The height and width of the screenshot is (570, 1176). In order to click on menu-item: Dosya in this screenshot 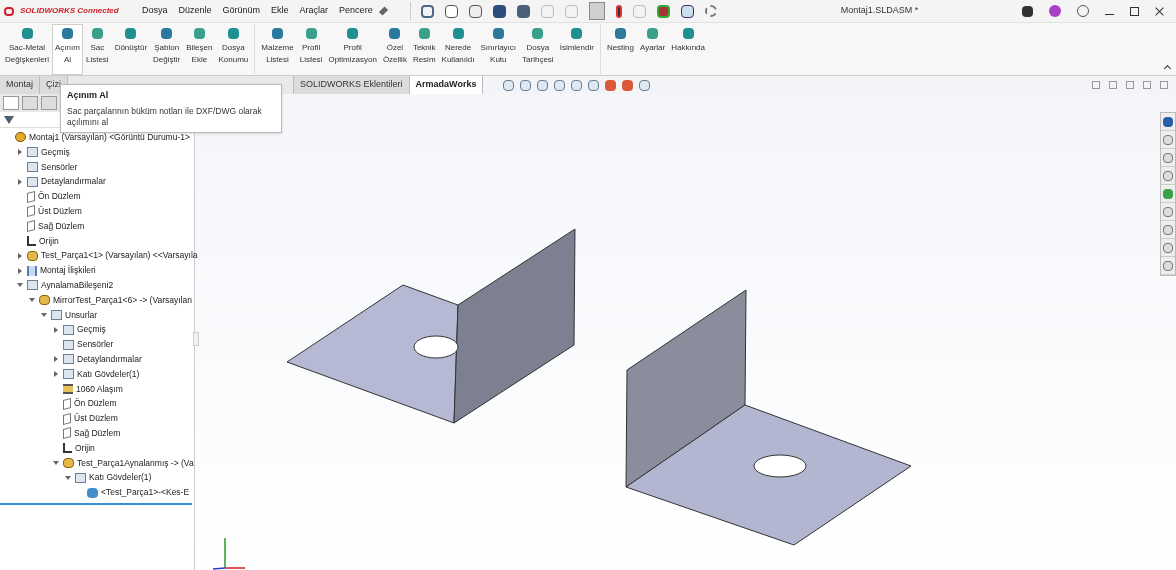, I will do `click(155, 11)`.